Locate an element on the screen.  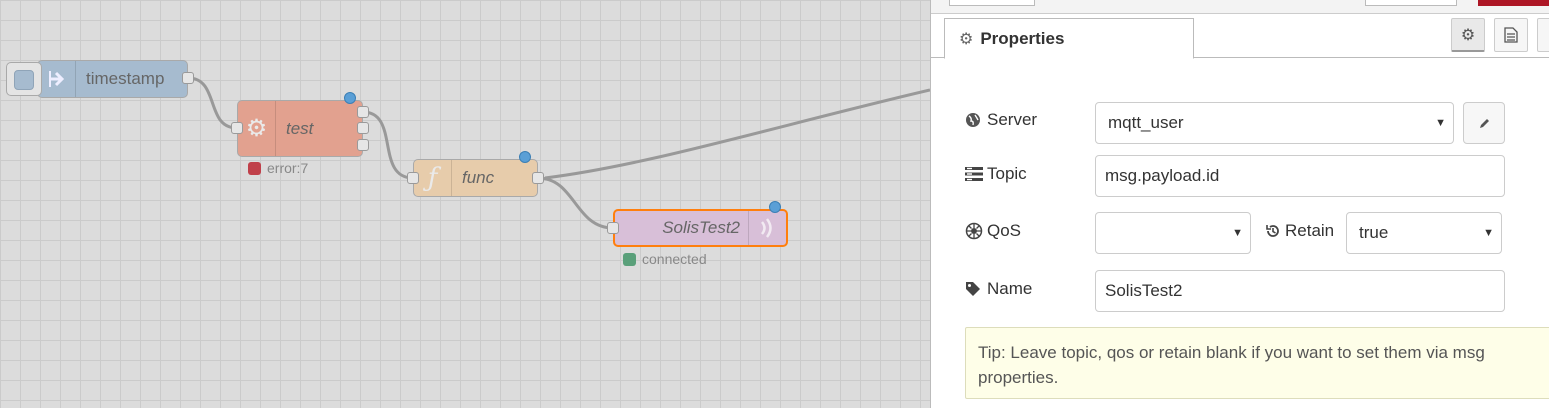
settings-tab-button: ⚙ is located at coordinates (1468, 35).